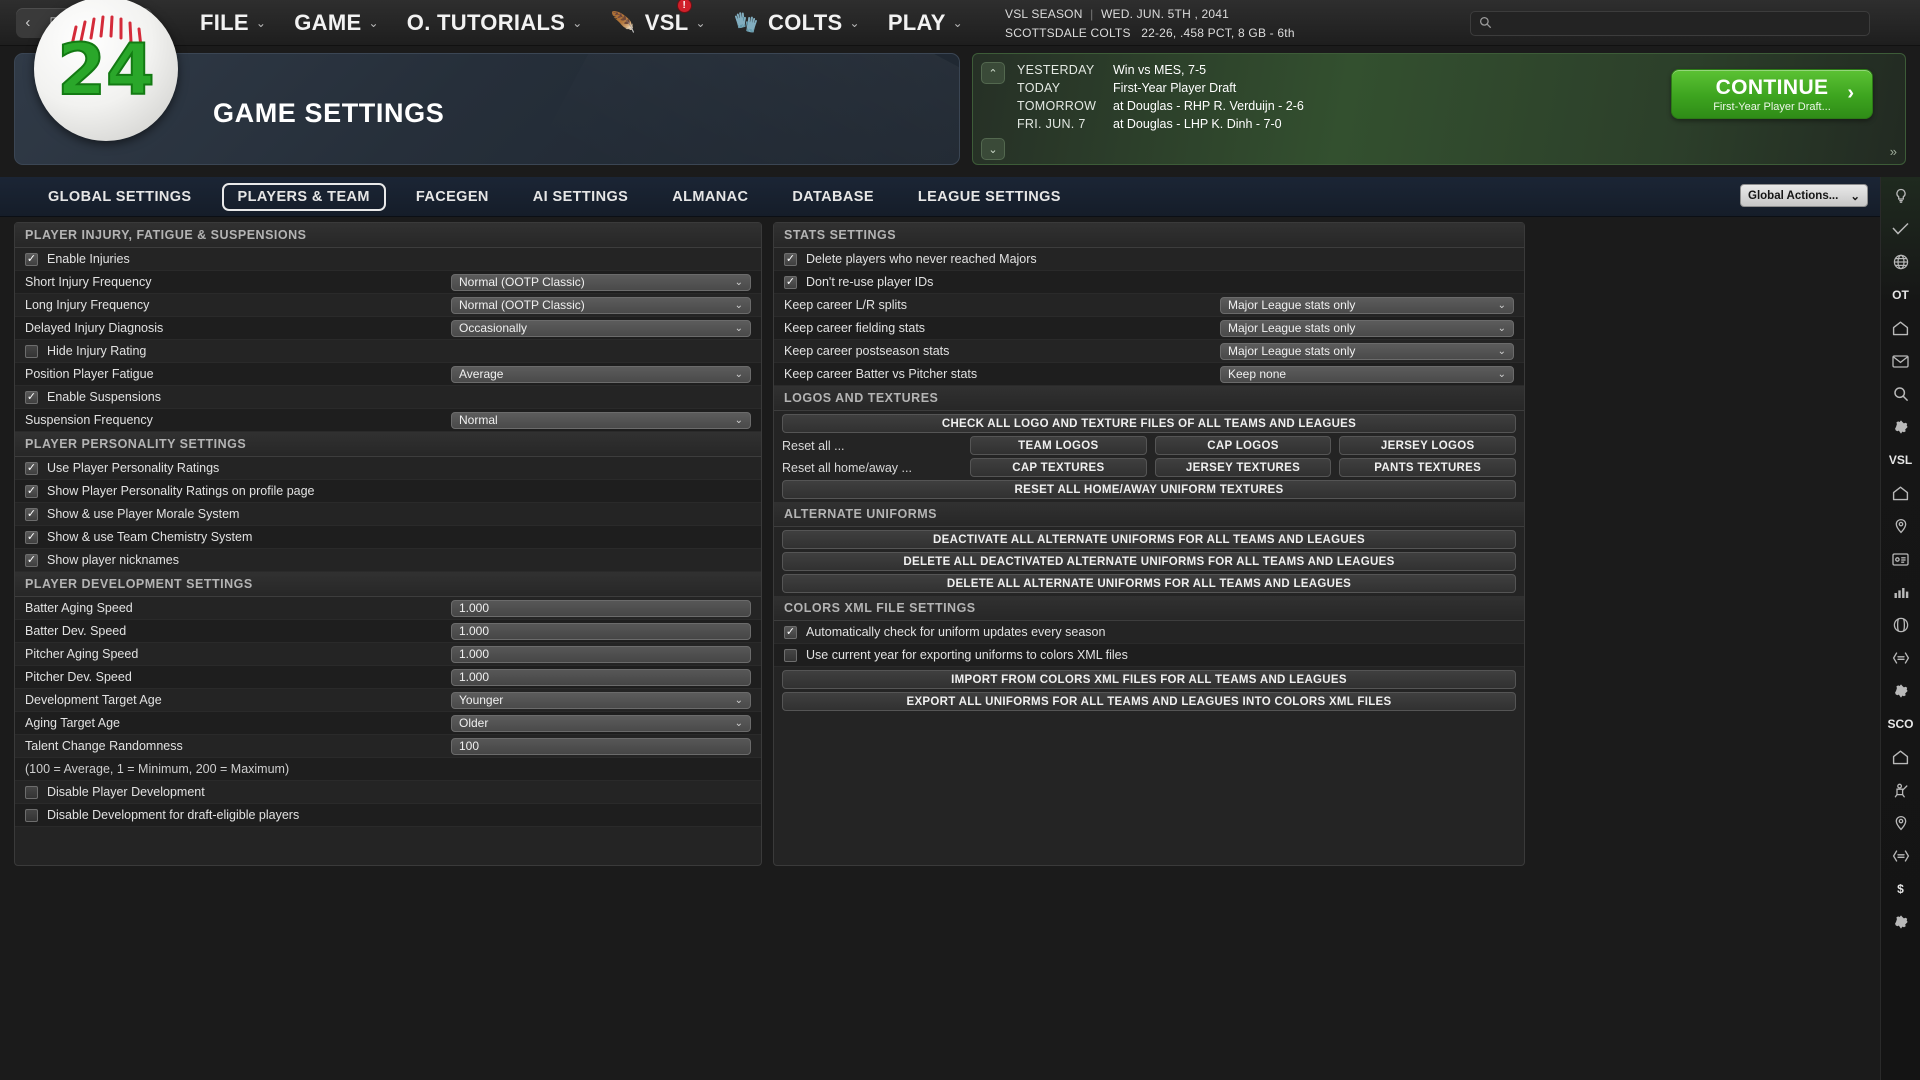 The width and height of the screenshot is (1920, 1080). I want to click on checkbox-don-t-re-use-player-ids: ✓, so click(790, 282).